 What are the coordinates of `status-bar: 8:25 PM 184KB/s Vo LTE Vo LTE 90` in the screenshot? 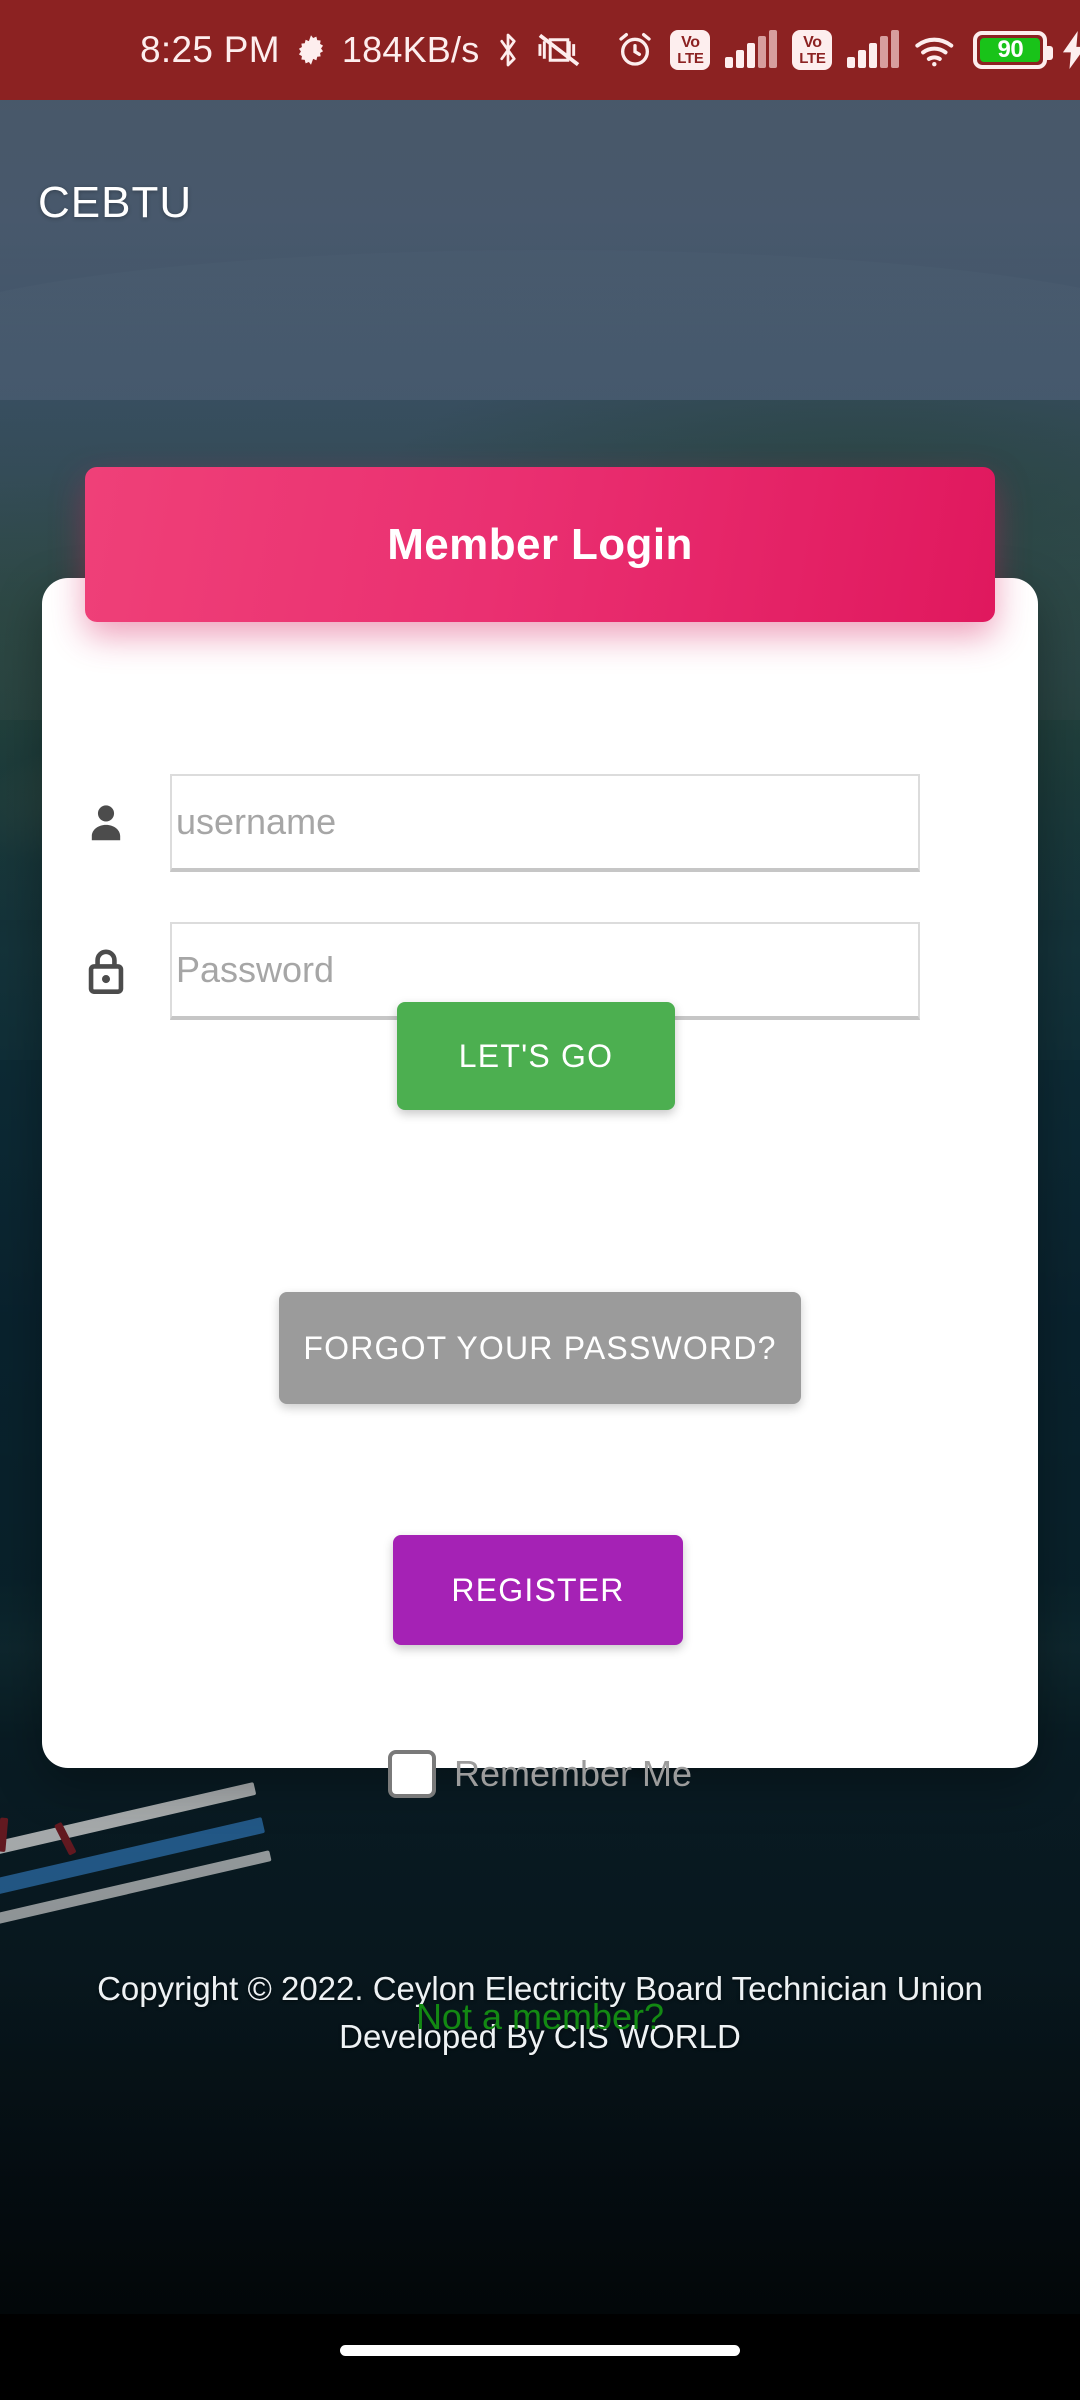 It's located at (540, 50).